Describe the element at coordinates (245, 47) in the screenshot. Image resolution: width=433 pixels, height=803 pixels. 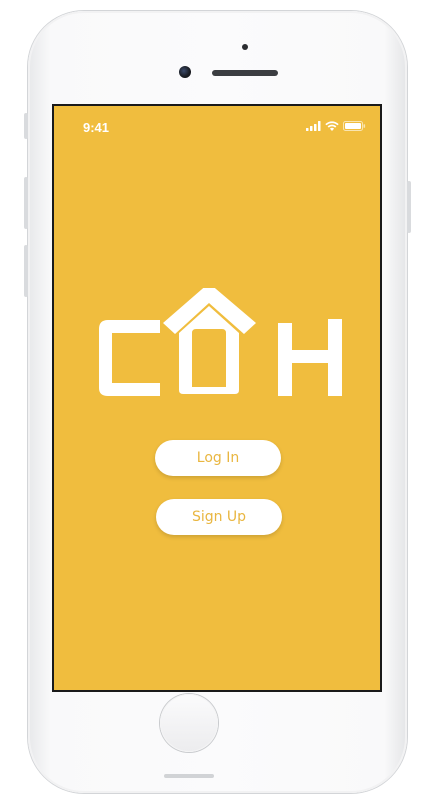
I see `proximity-sensor` at that location.